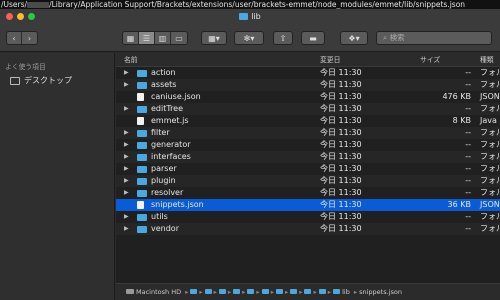  What do you see at coordinates (308, 205) in the screenshot?
I see `file-row: snippets.json 今日 11:30 36 KB JSON` at bounding box center [308, 205].